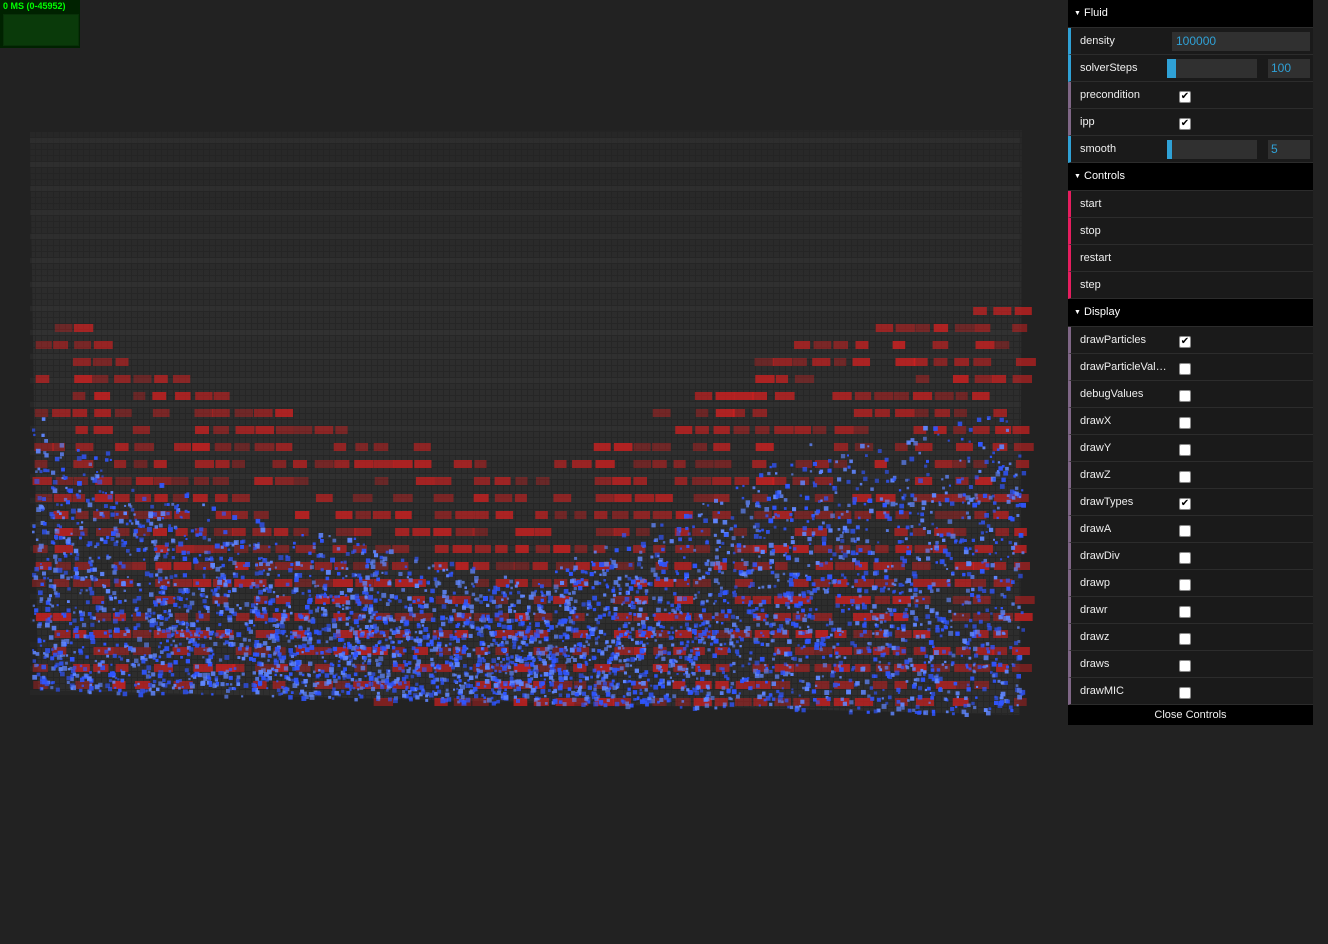 Image resolution: width=1328 pixels, height=944 pixels. Describe the element at coordinates (1190, 715) in the screenshot. I see `close-controls-button: Close Controls` at that location.